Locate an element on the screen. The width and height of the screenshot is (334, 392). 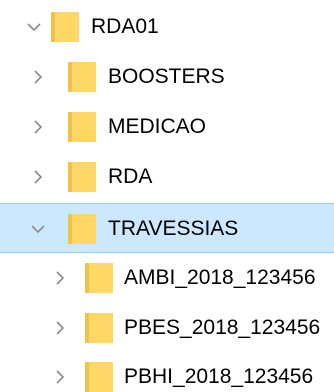
tree-item-pbes-2018-123456: PBES_2018_123456 is located at coordinates (167, 328).